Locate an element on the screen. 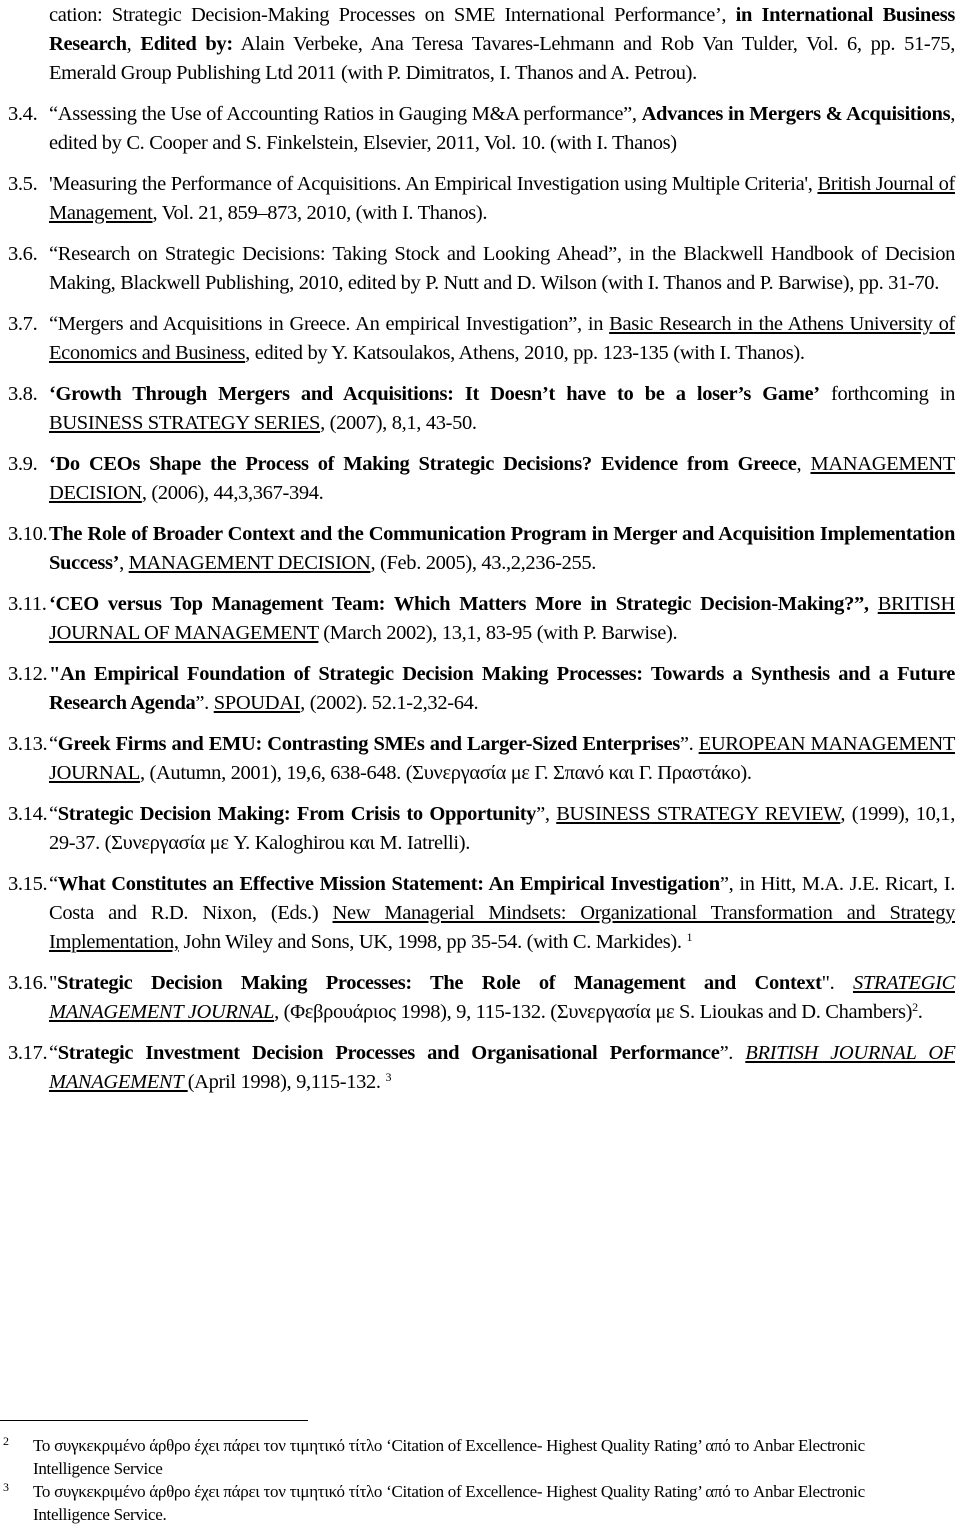  entry-number: 3.12. is located at coordinates (28, 674).